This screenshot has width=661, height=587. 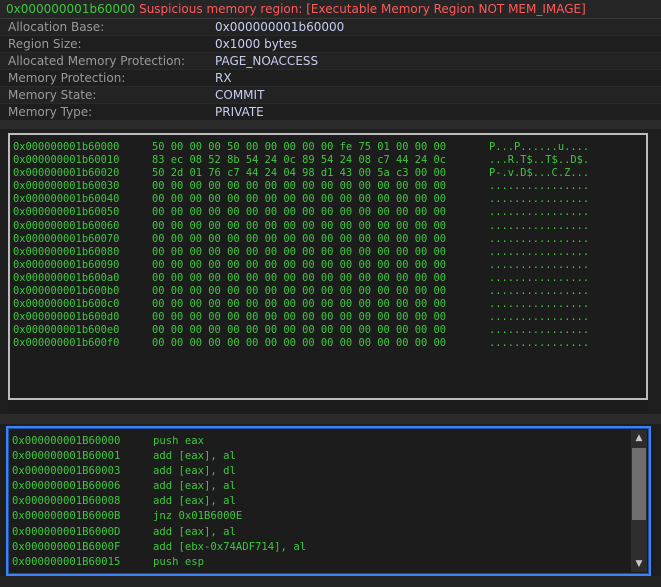 I want to click on alert-address: 0x000000001b60000, so click(x=71, y=9).